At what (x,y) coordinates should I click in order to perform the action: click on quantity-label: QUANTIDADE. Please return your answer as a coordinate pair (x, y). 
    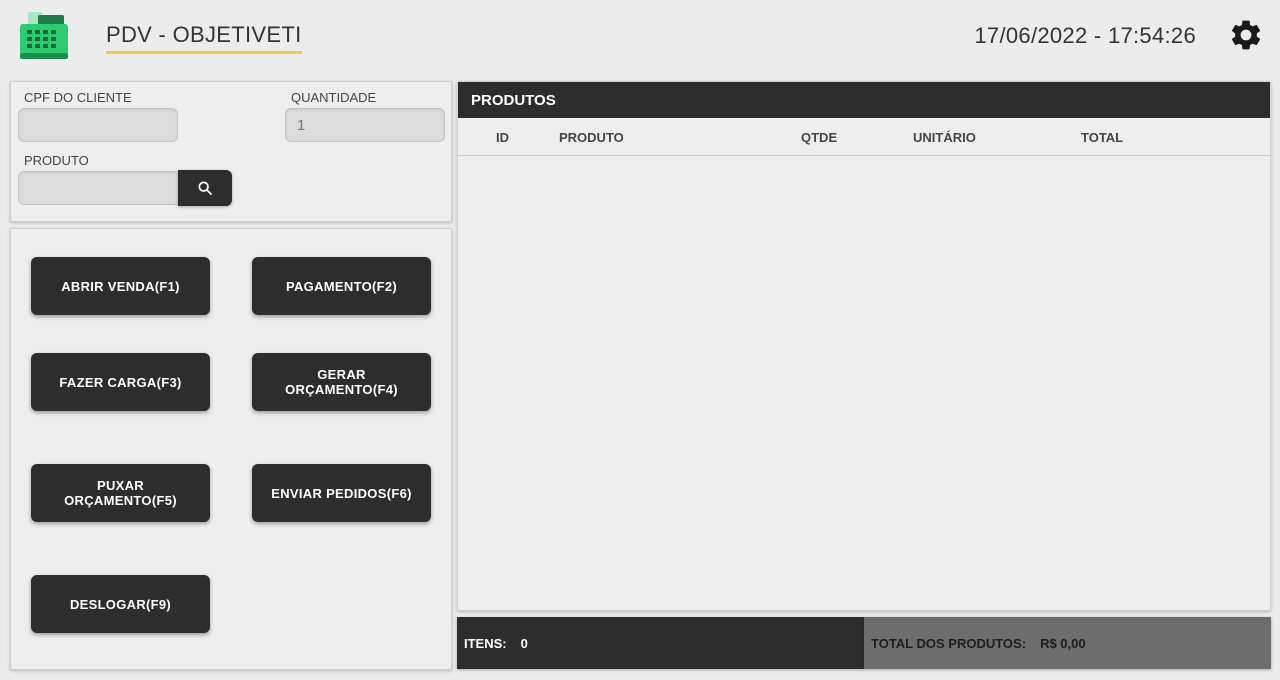
    Looking at the image, I should click on (334, 97).